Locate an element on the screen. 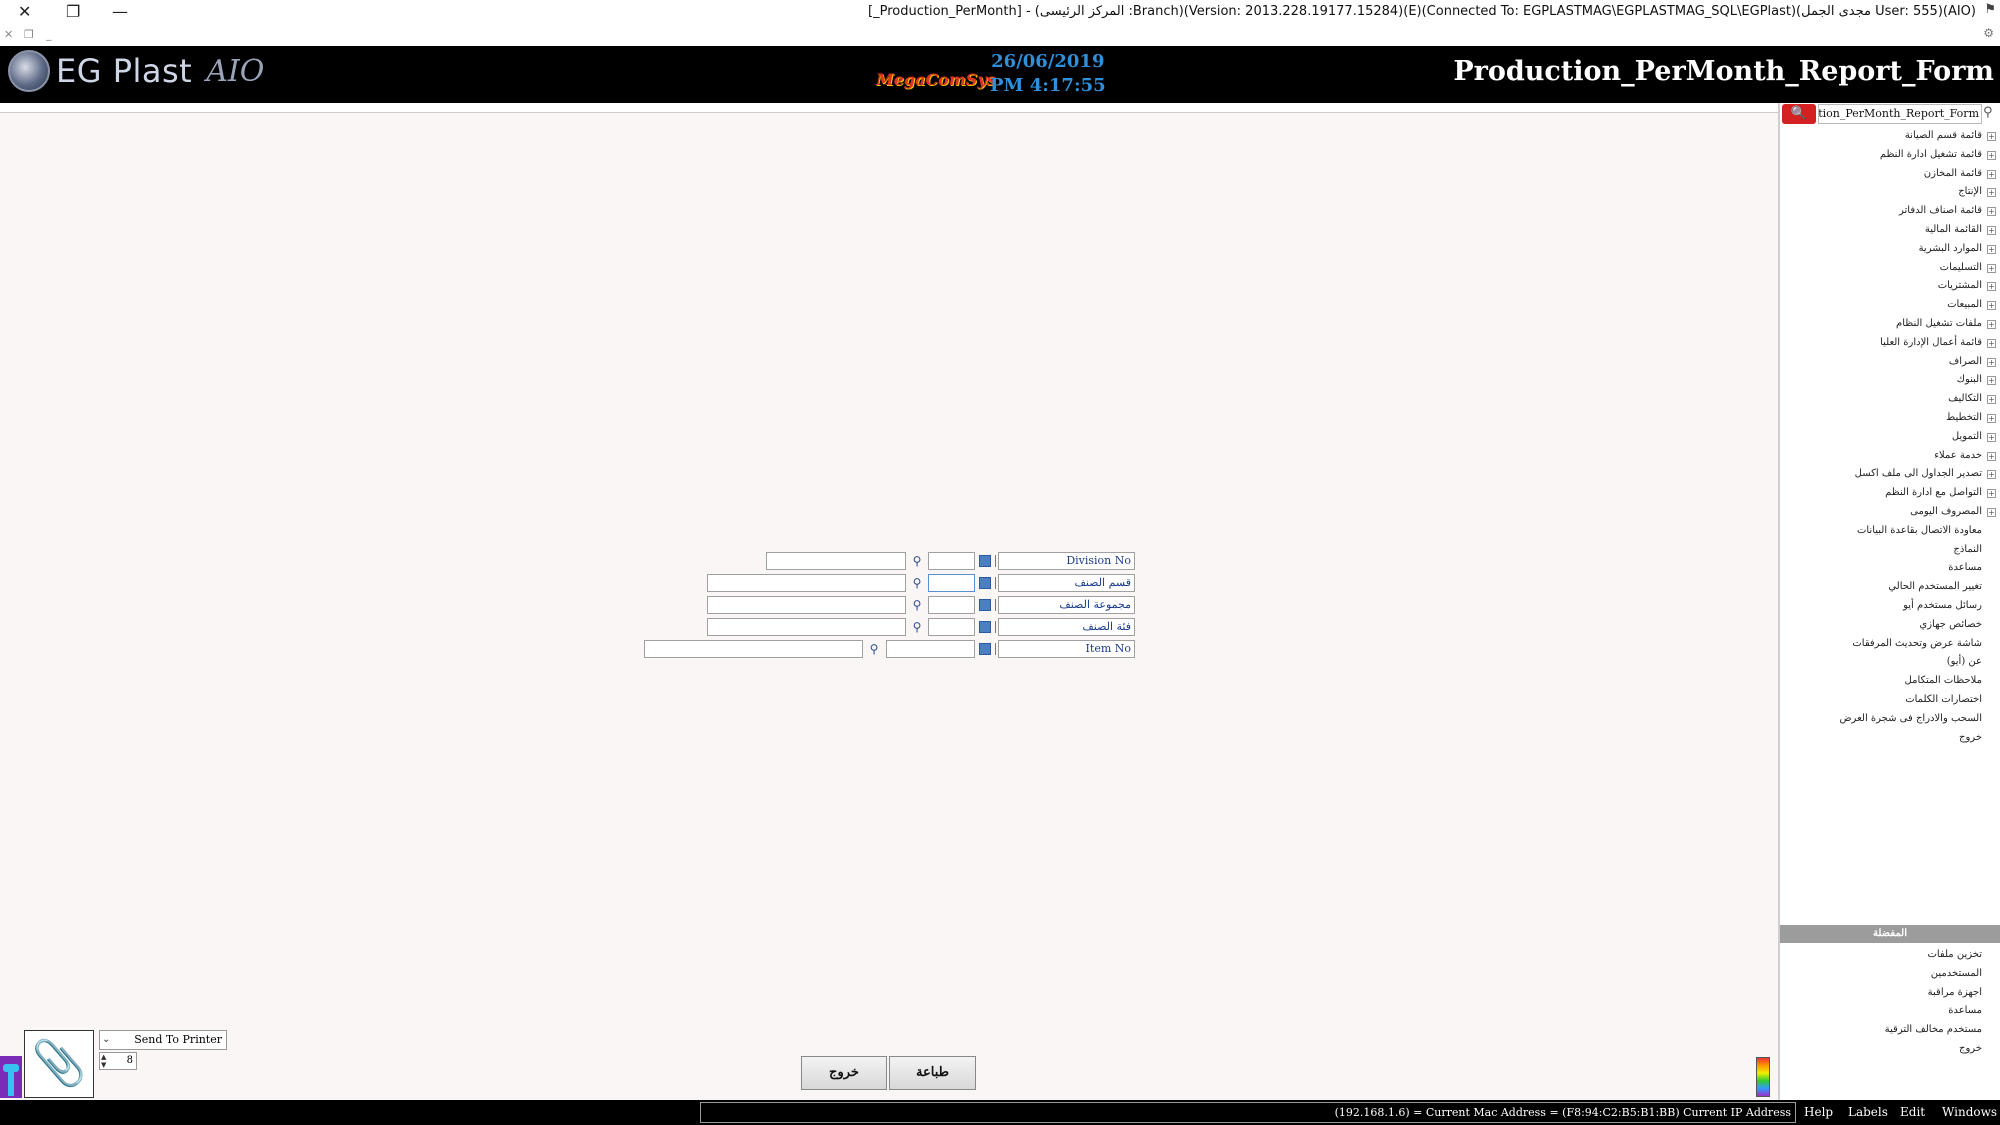 The height and width of the screenshot is (1125, 2000). category-name-field is located at coordinates (806, 583).